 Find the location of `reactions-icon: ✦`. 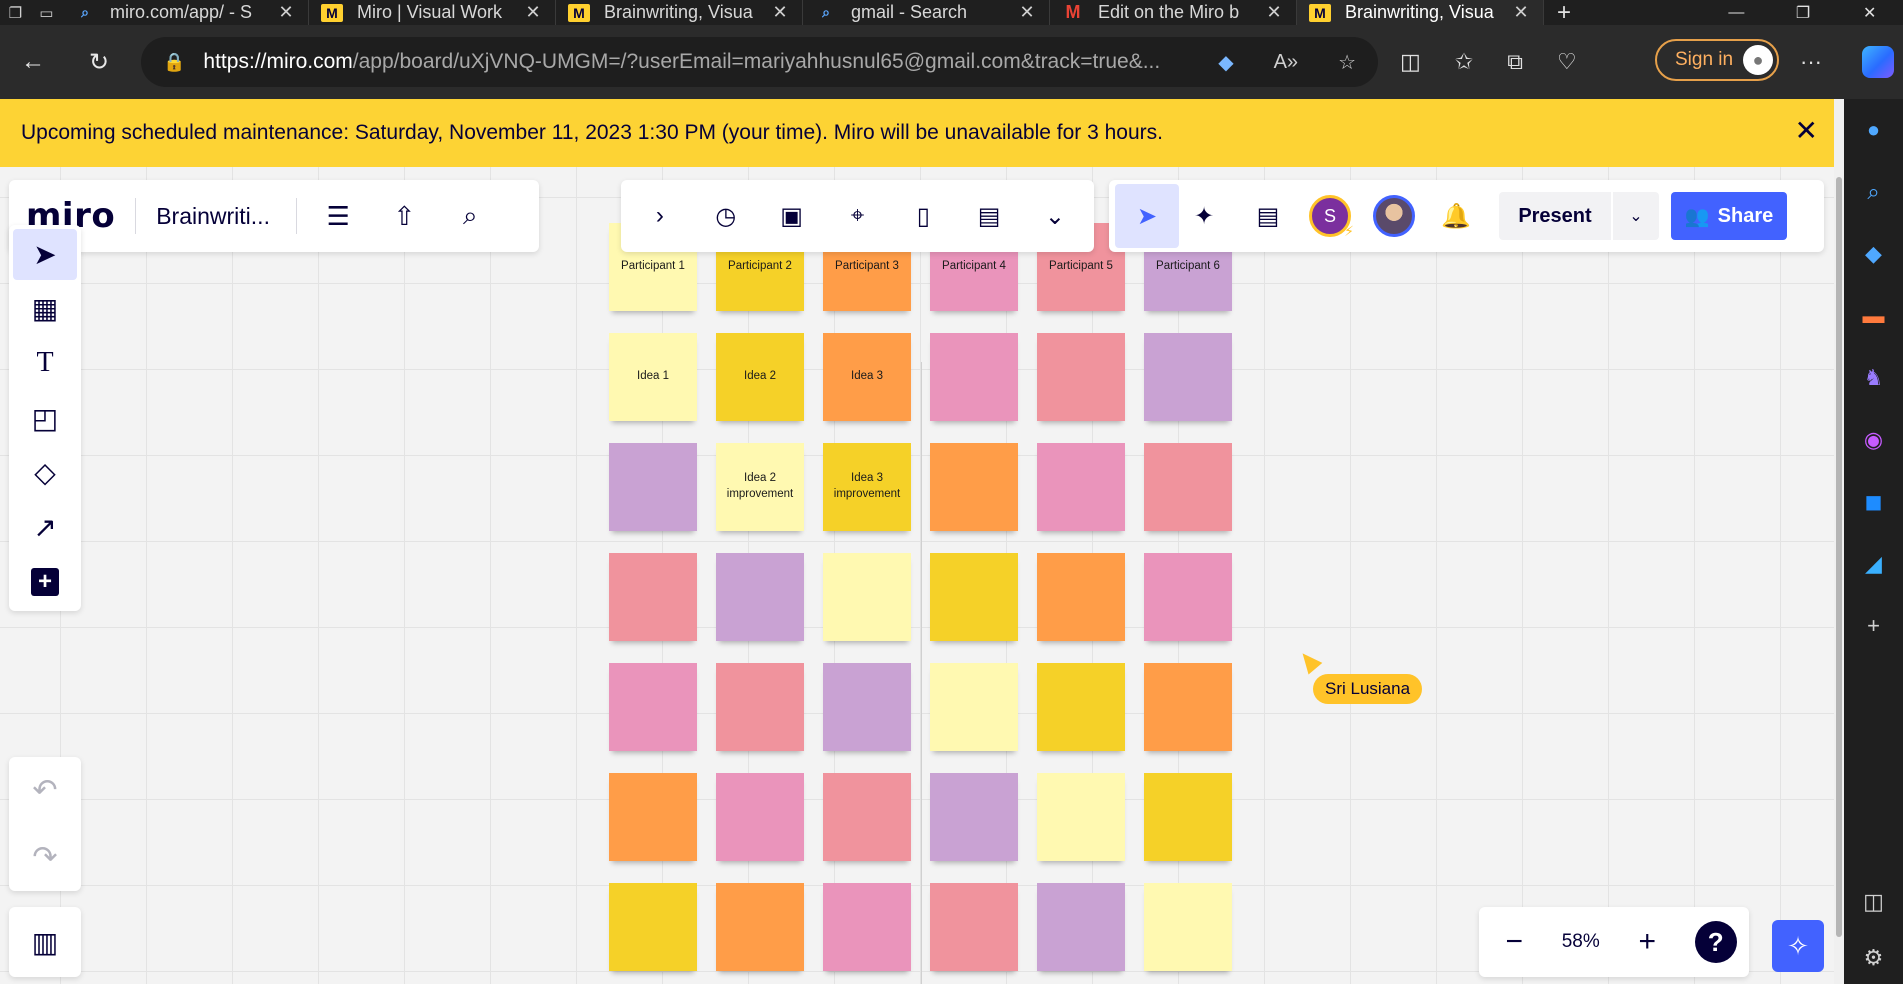

reactions-icon: ✦ is located at coordinates (1204, 216).